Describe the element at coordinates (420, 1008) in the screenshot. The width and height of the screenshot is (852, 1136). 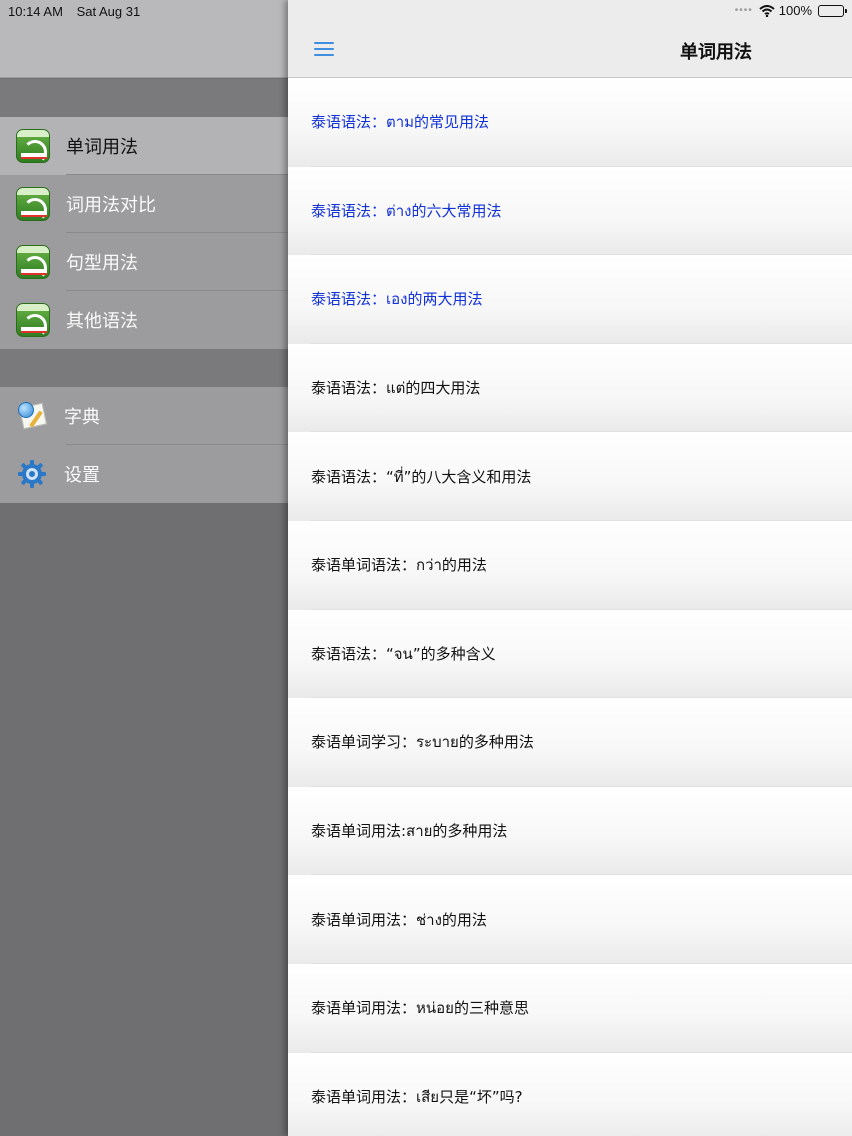
I see `list-item-title: 泰语单词用法：หน่อย的三种意思` at that location.